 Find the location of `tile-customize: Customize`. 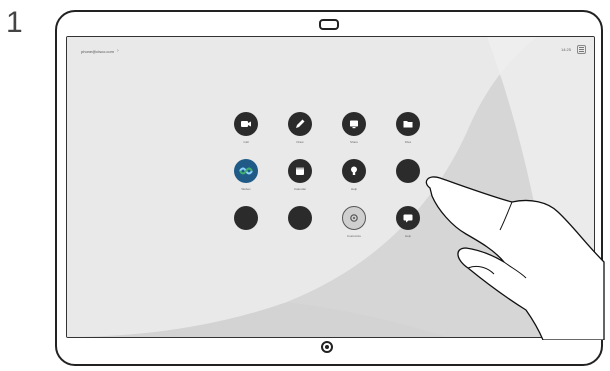

tile-customize: Customize is located at coordinates (354, 222).